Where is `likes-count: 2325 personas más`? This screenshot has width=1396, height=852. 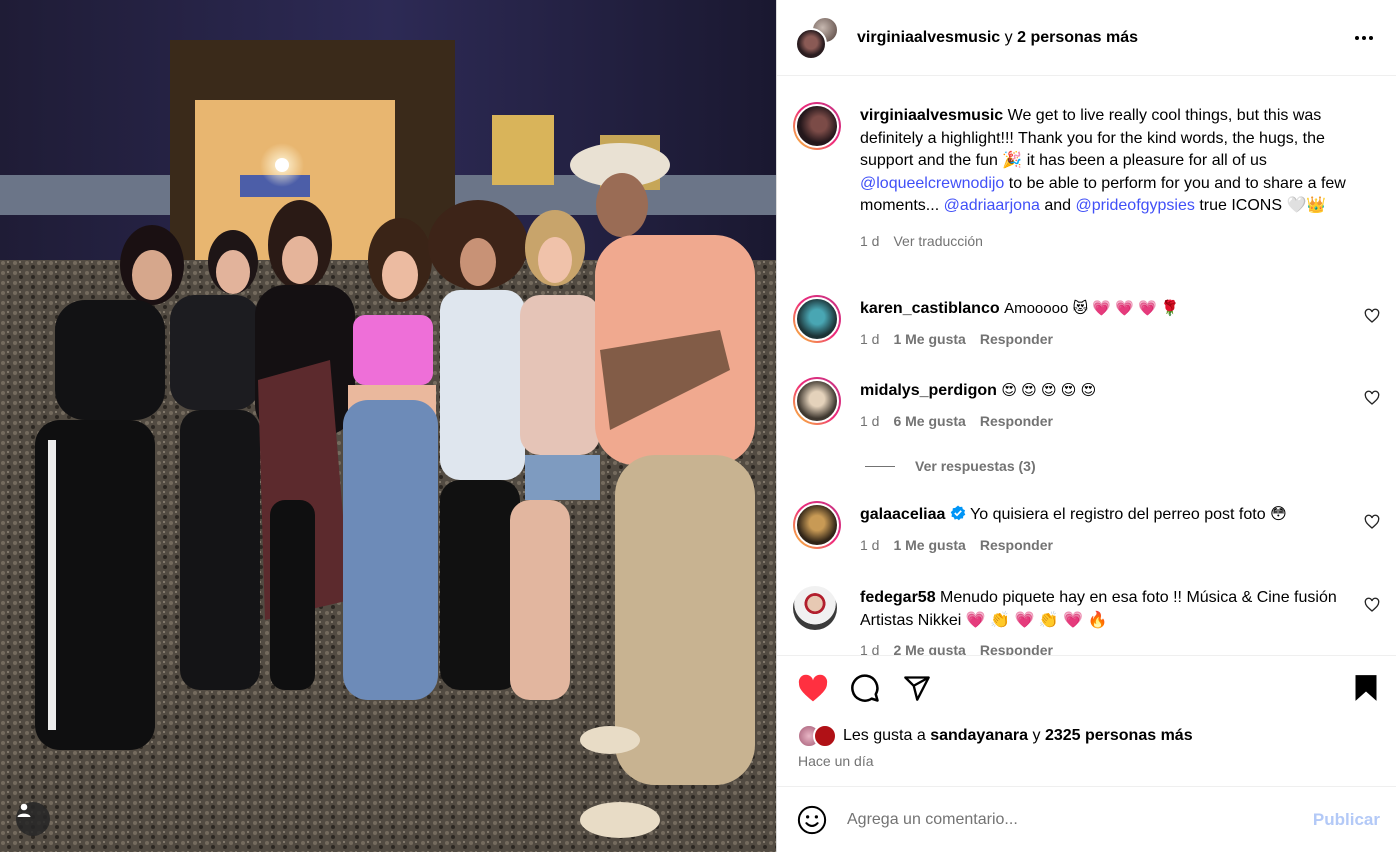 likes-count: 2325 personas más is located at coordinates (1119, 735).